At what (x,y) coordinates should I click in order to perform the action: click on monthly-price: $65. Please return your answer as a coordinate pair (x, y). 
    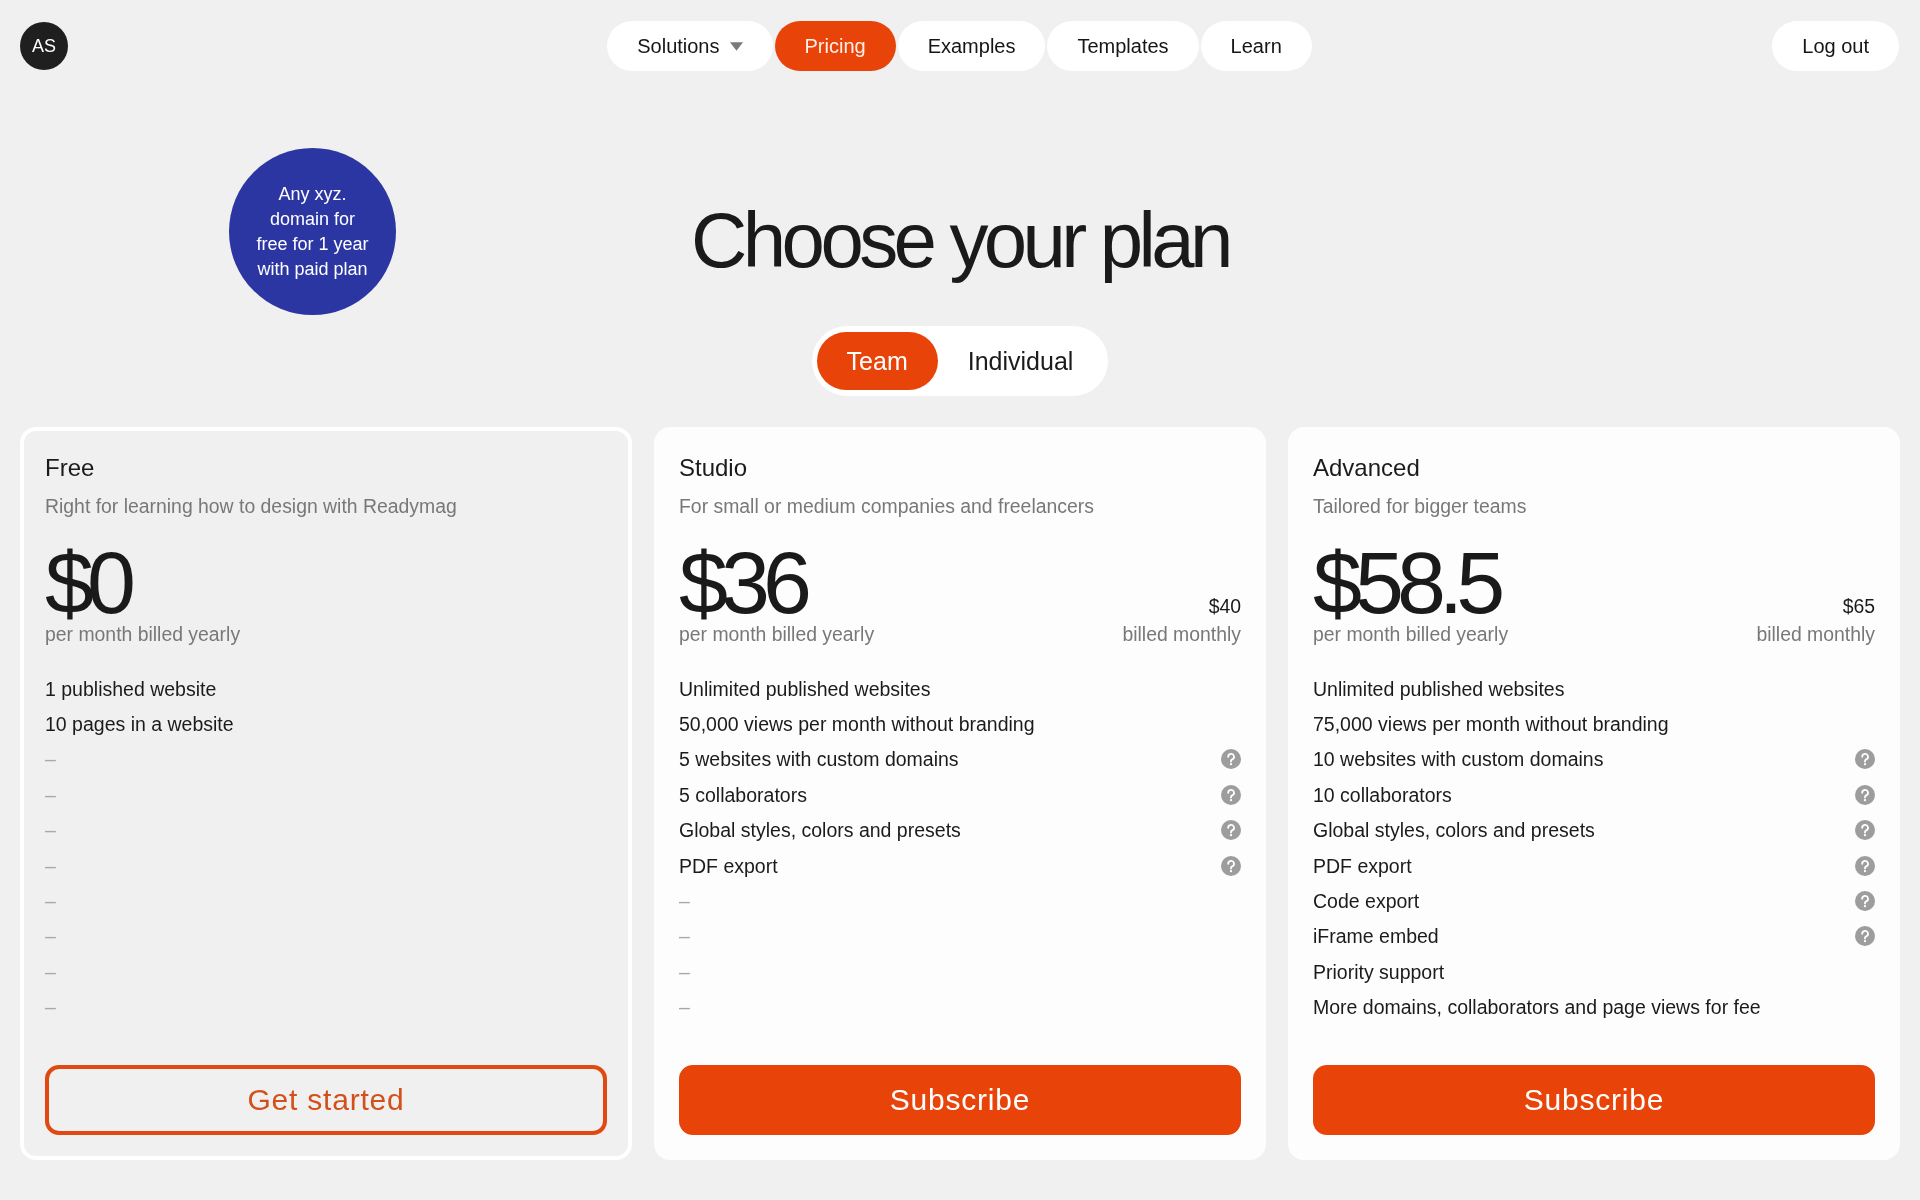
    Looking at the image, I should click on (1858, 606).